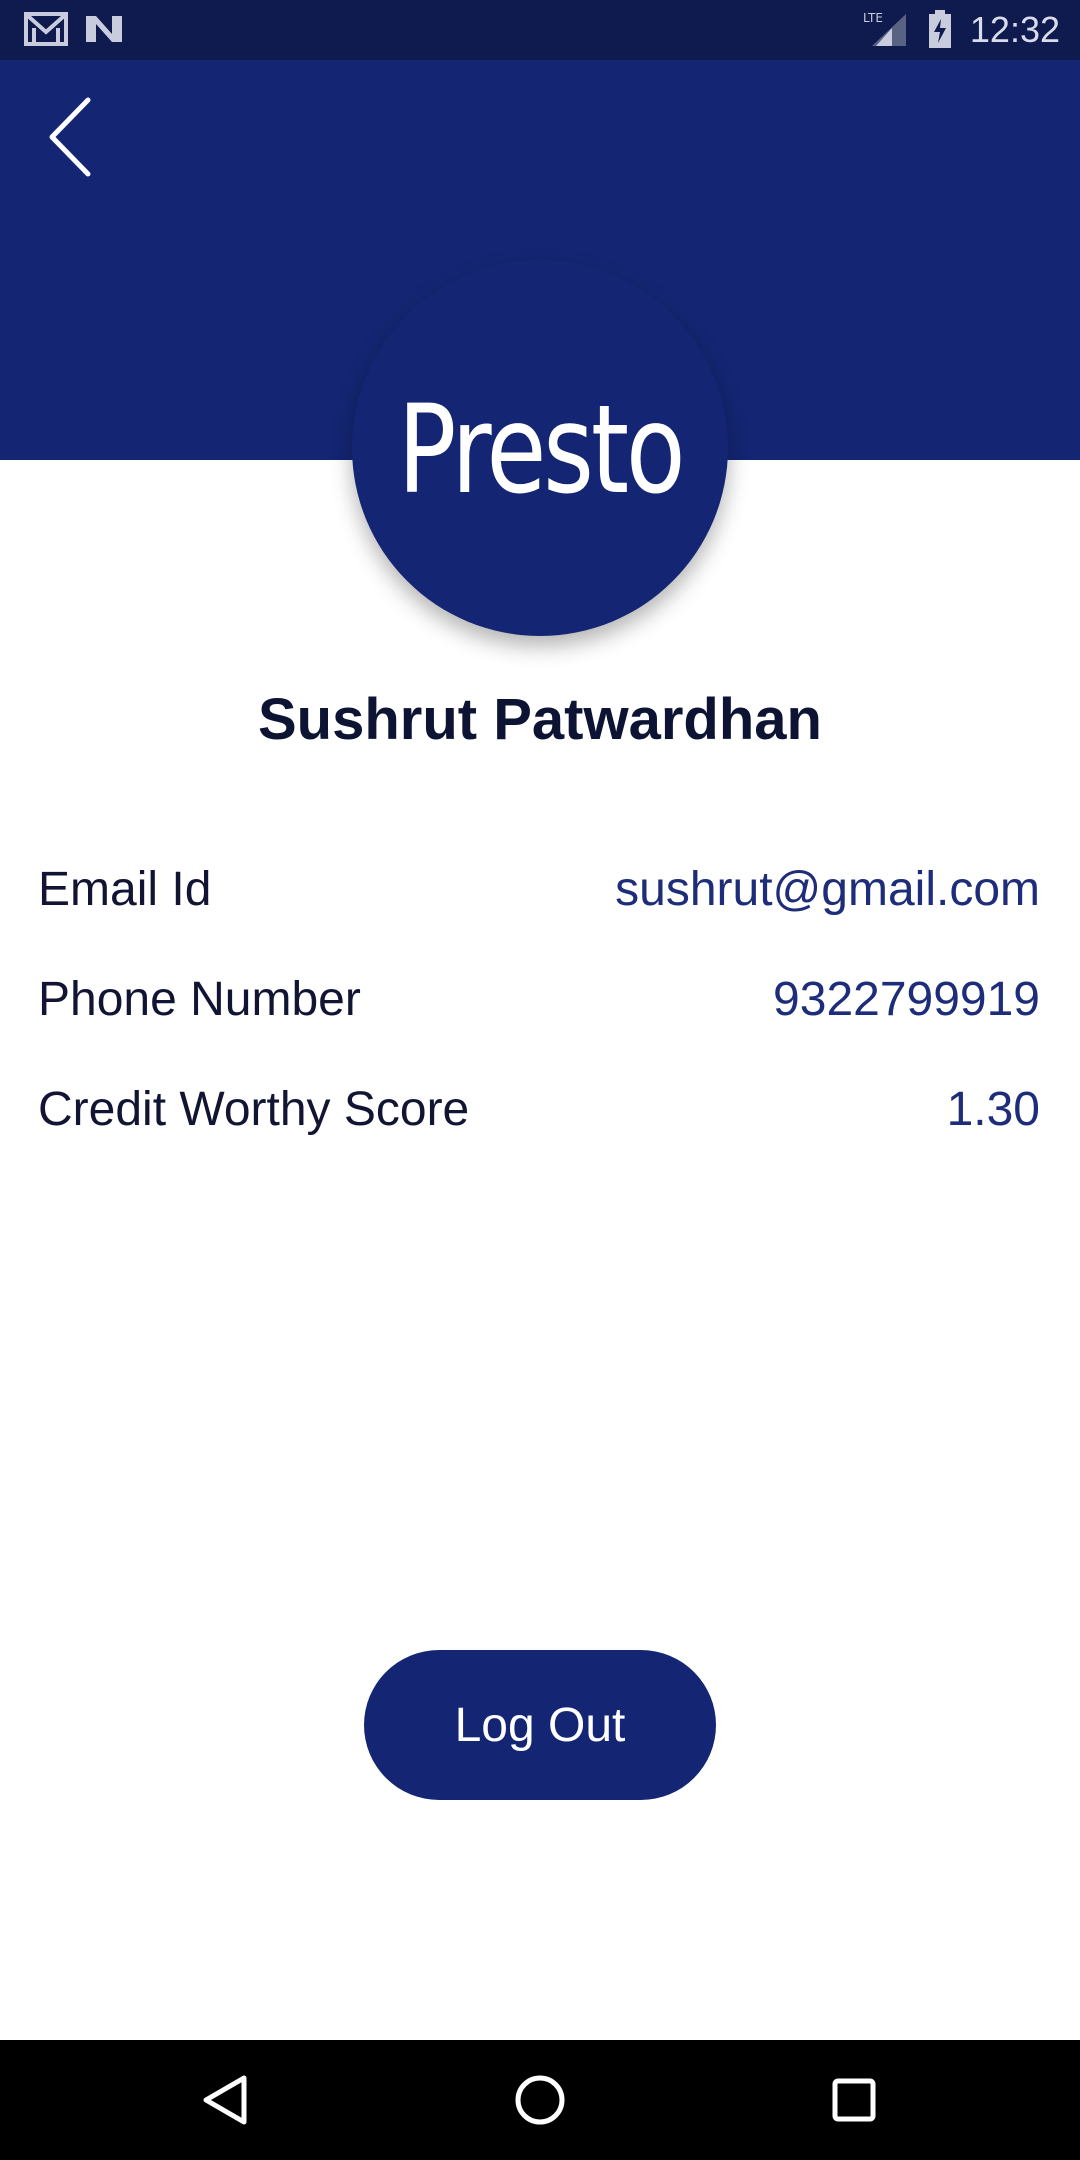 The width and height of the screenshot is (1080, 2160). I want to click on nav-home-button, so click(540, 2100).